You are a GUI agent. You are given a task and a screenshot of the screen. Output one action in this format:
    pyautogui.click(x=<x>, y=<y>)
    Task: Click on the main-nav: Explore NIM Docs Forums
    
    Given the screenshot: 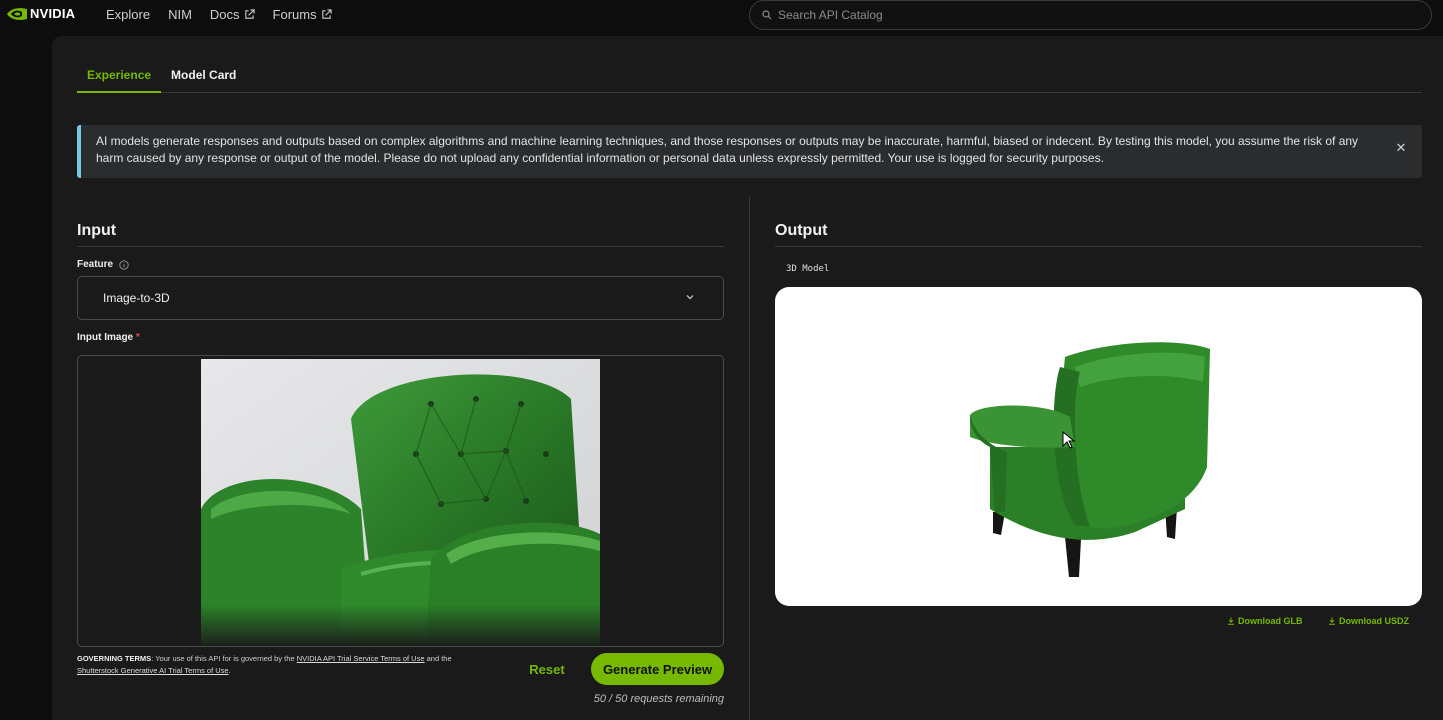 What is the action you would take?
    pyautogui.click(x=219, y=14)
    